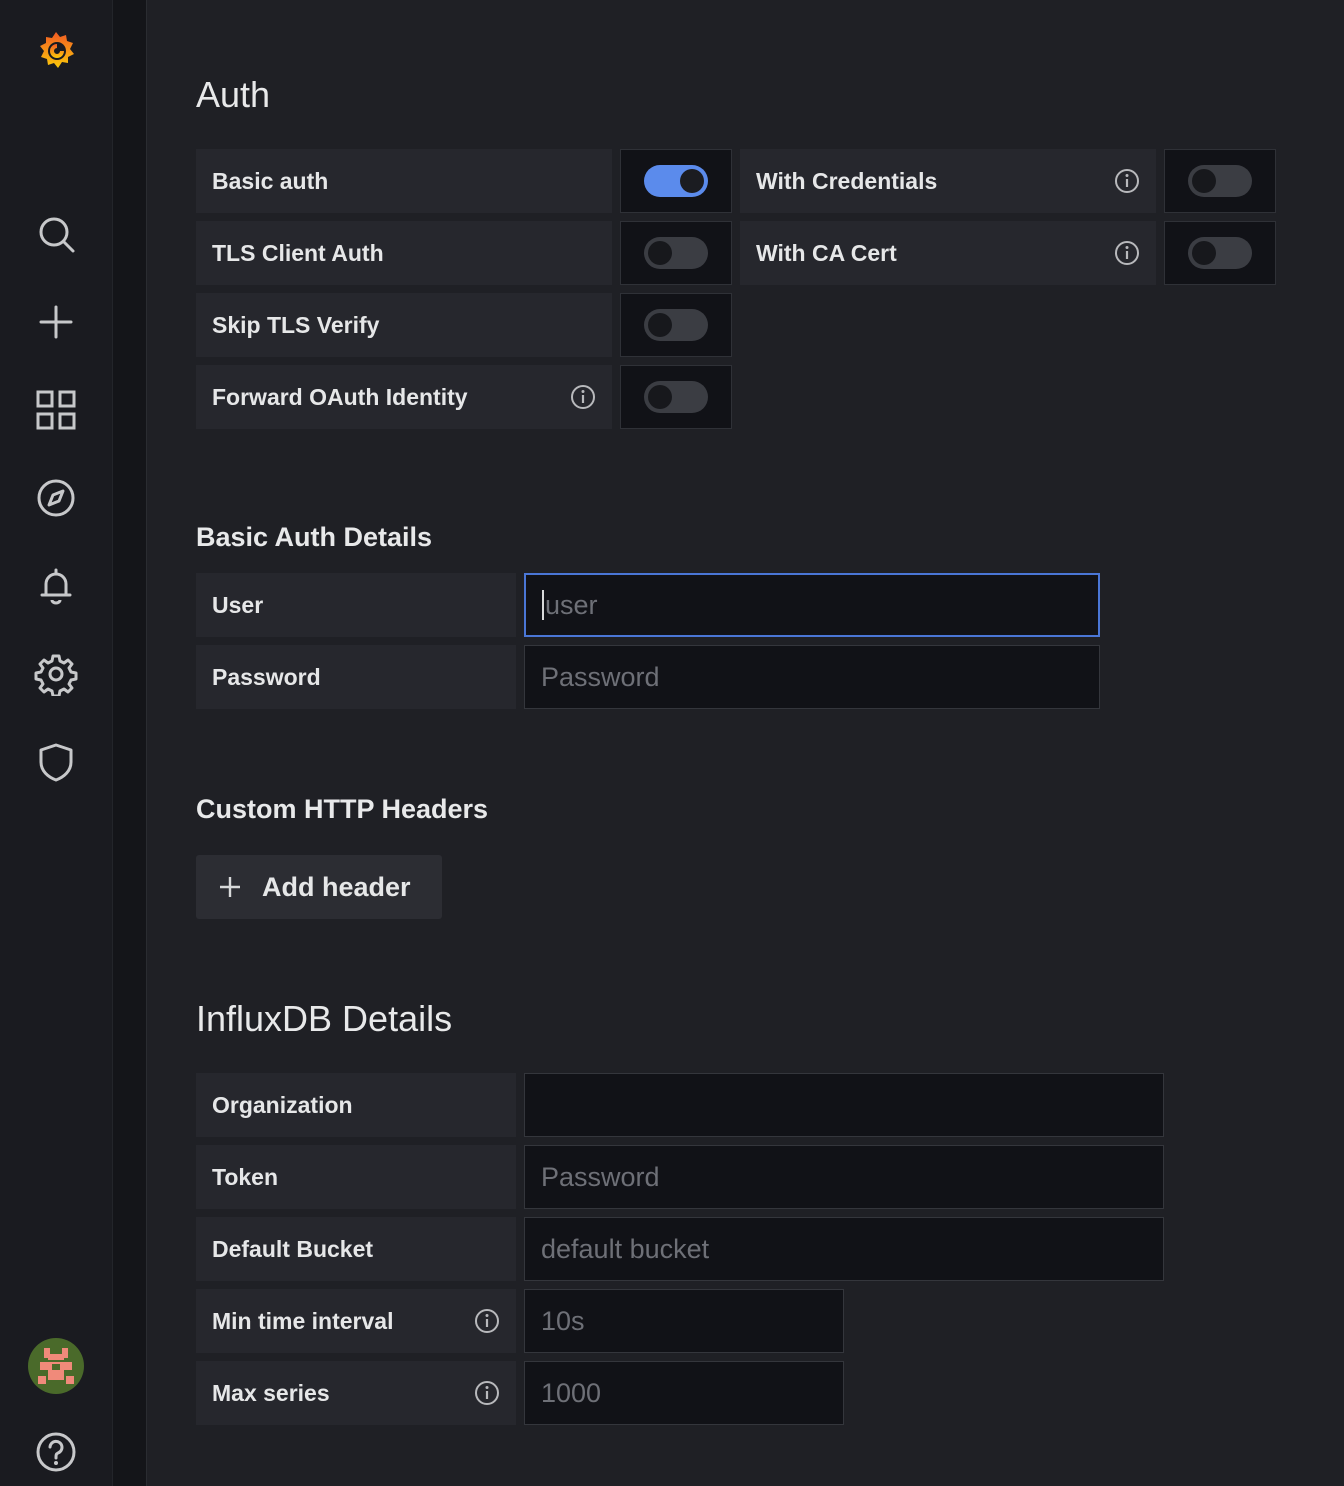  What do you see at coordinates (356, 1105) in the screenshot?
I see `organization-label: Organization` at bounding box center [356, 1105].